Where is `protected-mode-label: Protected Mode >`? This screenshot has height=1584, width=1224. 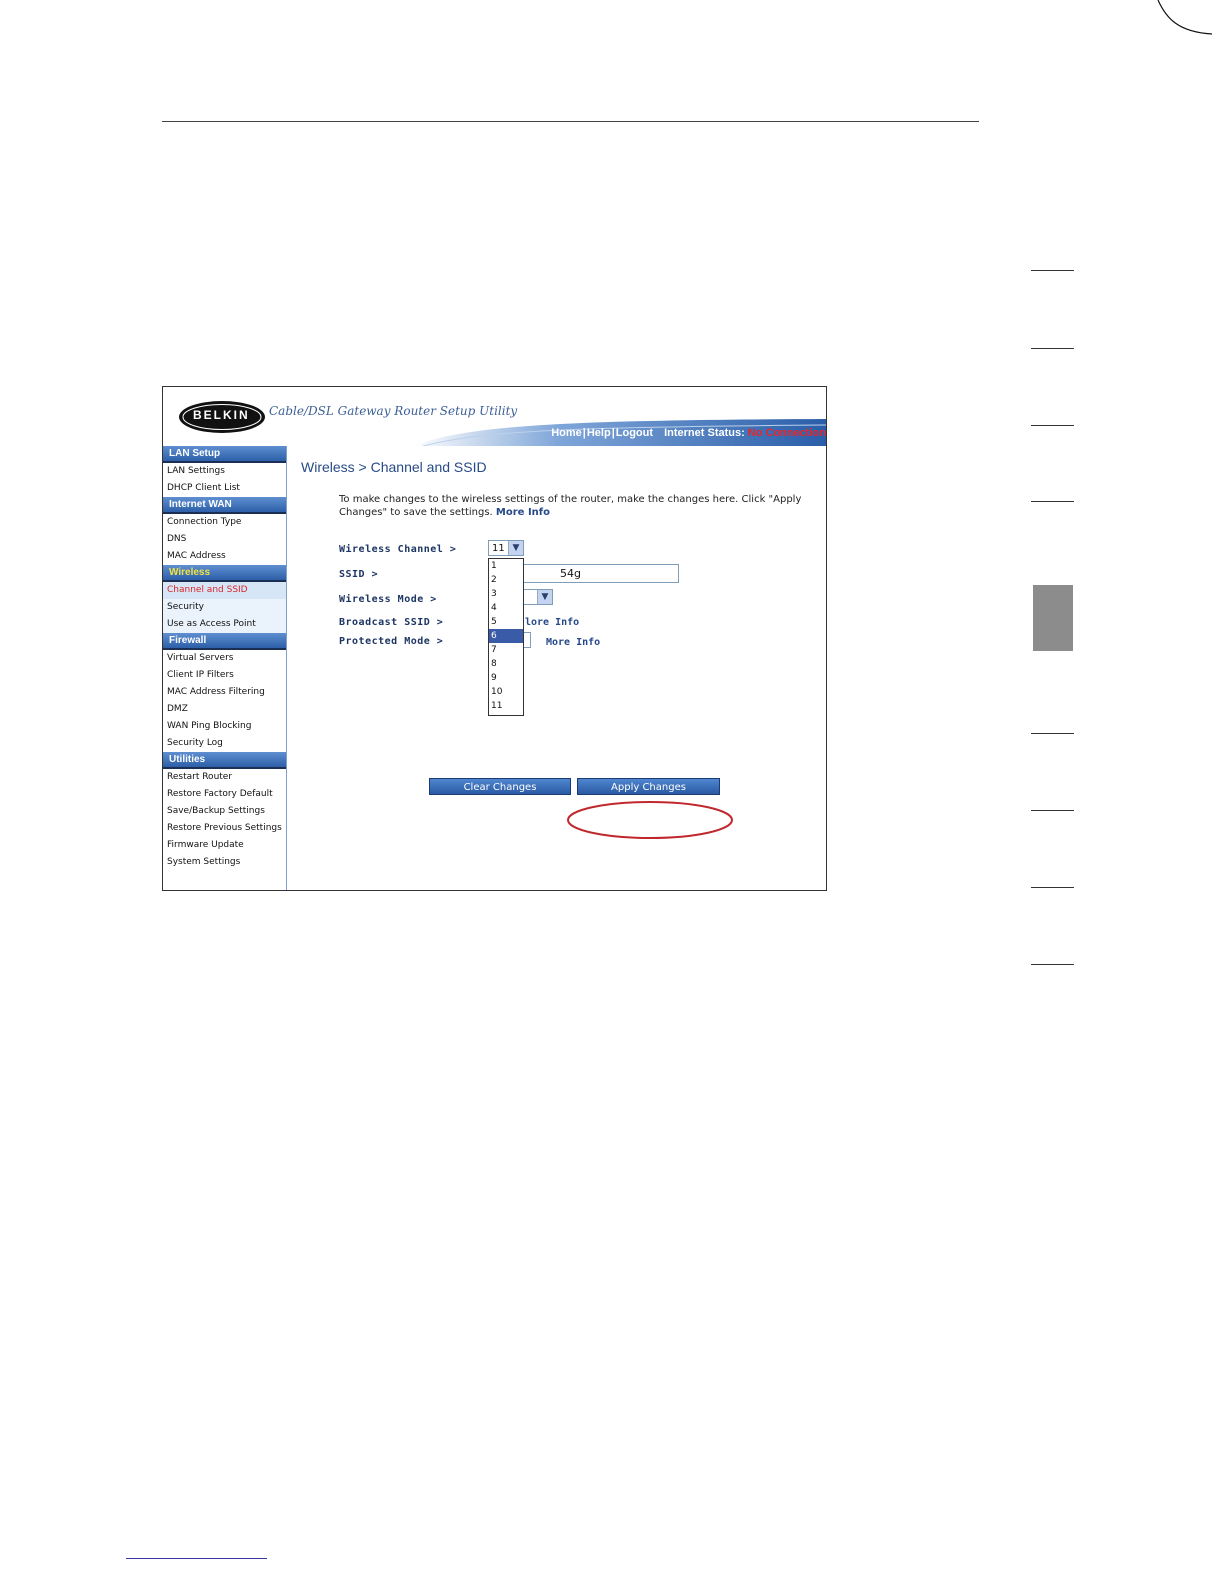
protected-mode-label: Protected Mode > is located at coordinates (391, 641).